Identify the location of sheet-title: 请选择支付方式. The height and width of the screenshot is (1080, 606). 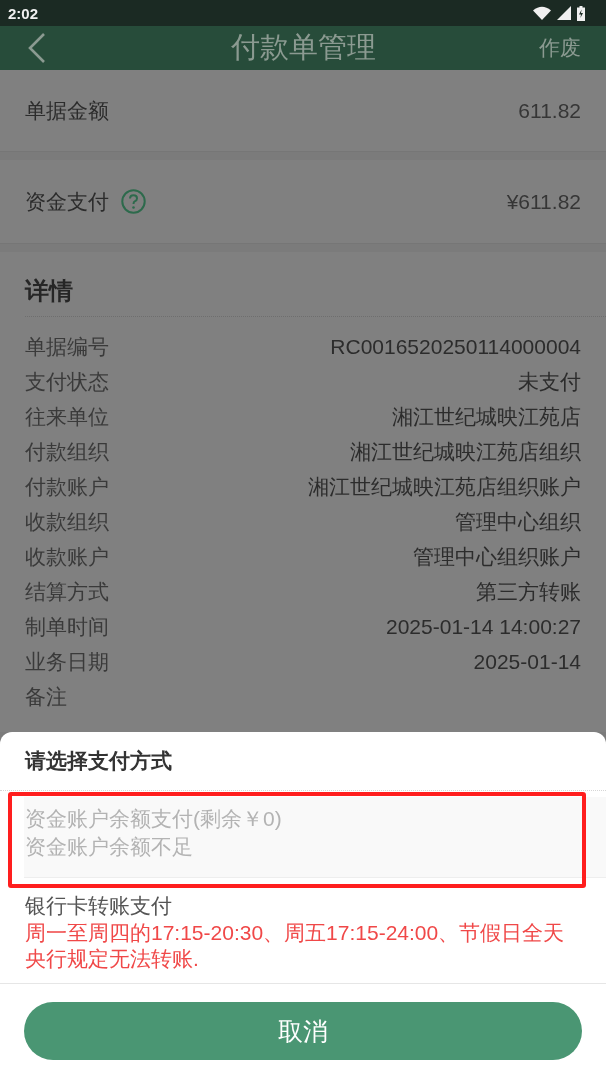
(98, 761).